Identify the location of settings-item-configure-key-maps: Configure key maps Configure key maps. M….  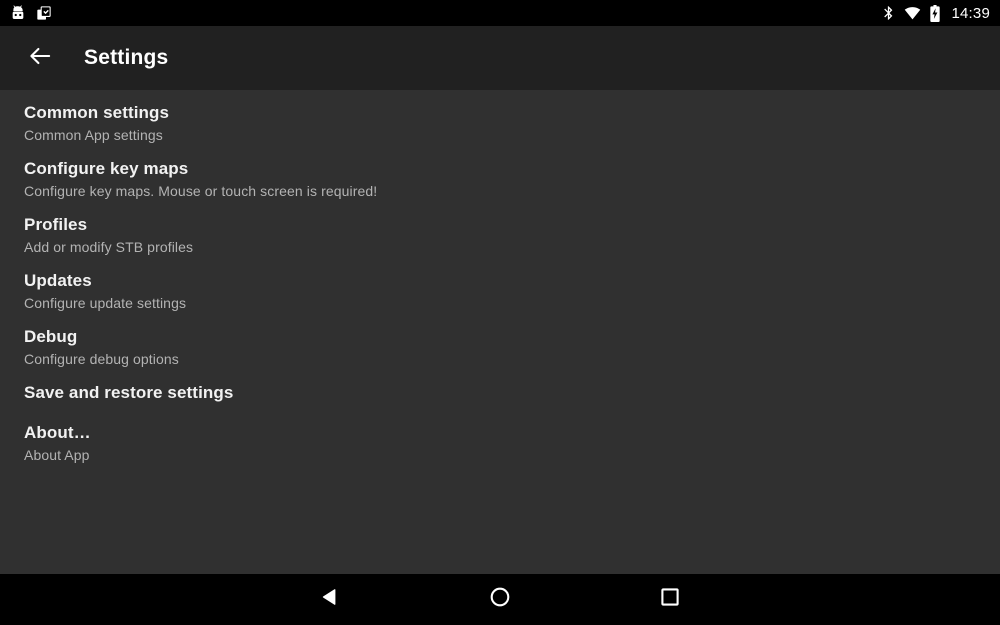
(500, 179).